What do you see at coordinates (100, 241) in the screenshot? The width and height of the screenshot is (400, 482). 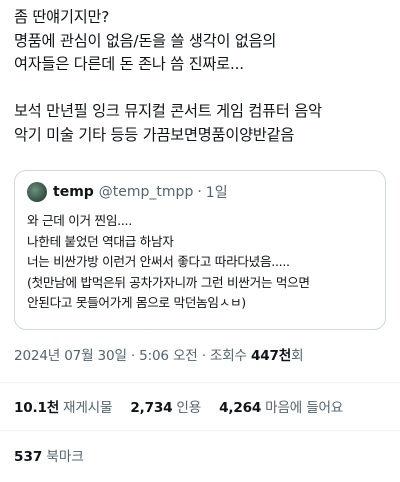 I see `quoted-line: 나한테 붙었던 역대급 하남자` at bounding box center [100, 241].